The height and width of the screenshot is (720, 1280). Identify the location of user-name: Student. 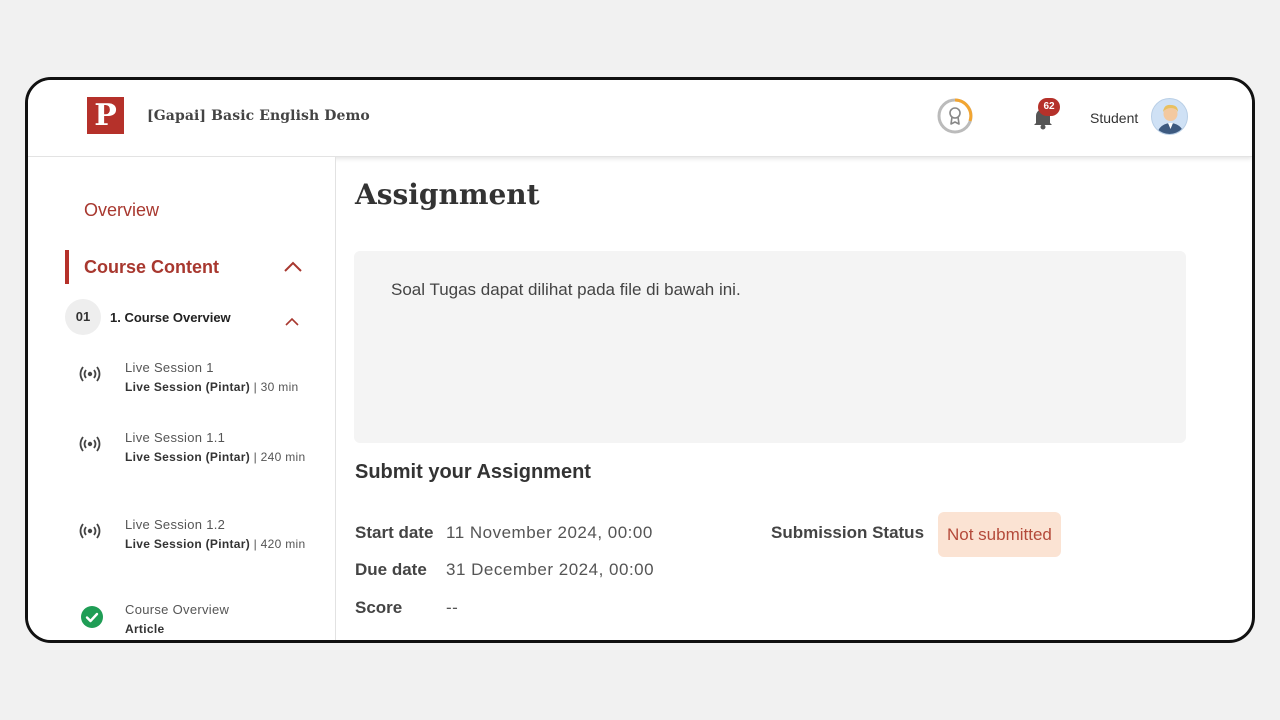
(1114, 118).